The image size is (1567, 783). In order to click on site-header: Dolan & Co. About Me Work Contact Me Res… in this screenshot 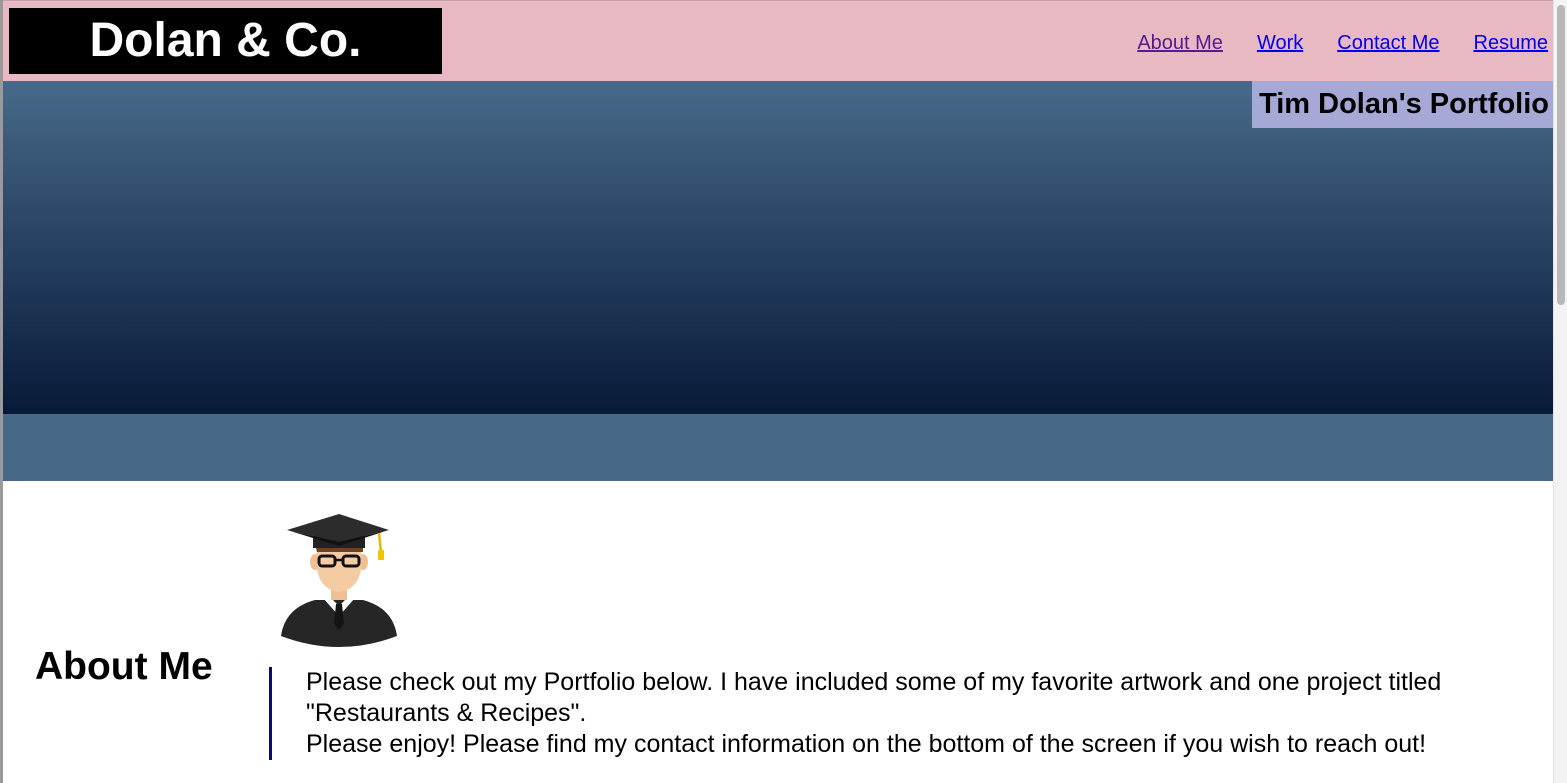, I will do `click(779, 40)`.